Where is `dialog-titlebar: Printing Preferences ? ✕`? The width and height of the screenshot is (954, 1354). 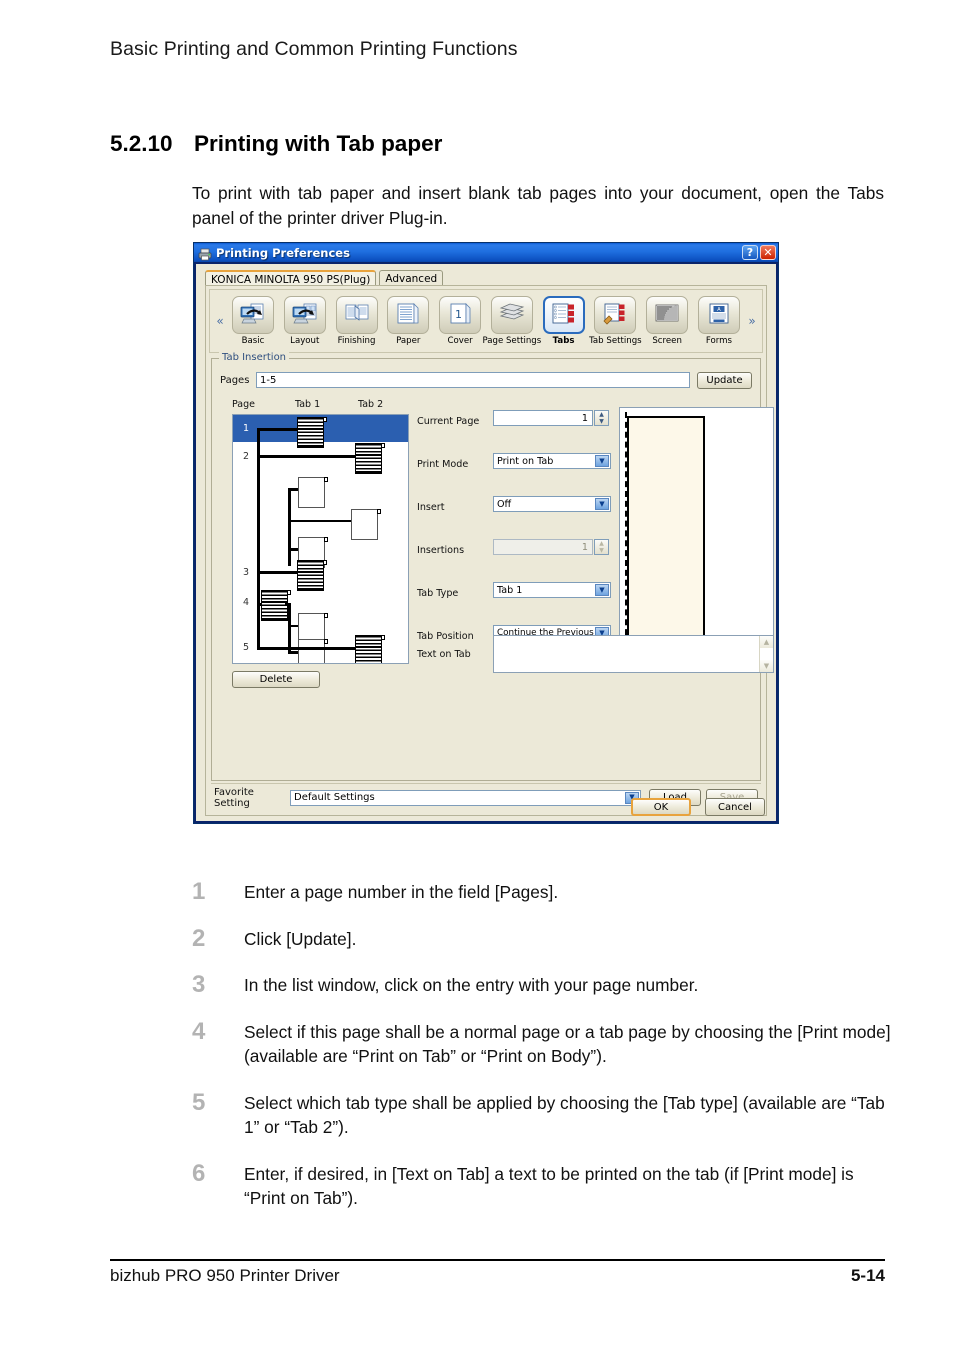
dialog-titlebar: Printing Preferences ? ✕ is located at coordinates (486, 252).